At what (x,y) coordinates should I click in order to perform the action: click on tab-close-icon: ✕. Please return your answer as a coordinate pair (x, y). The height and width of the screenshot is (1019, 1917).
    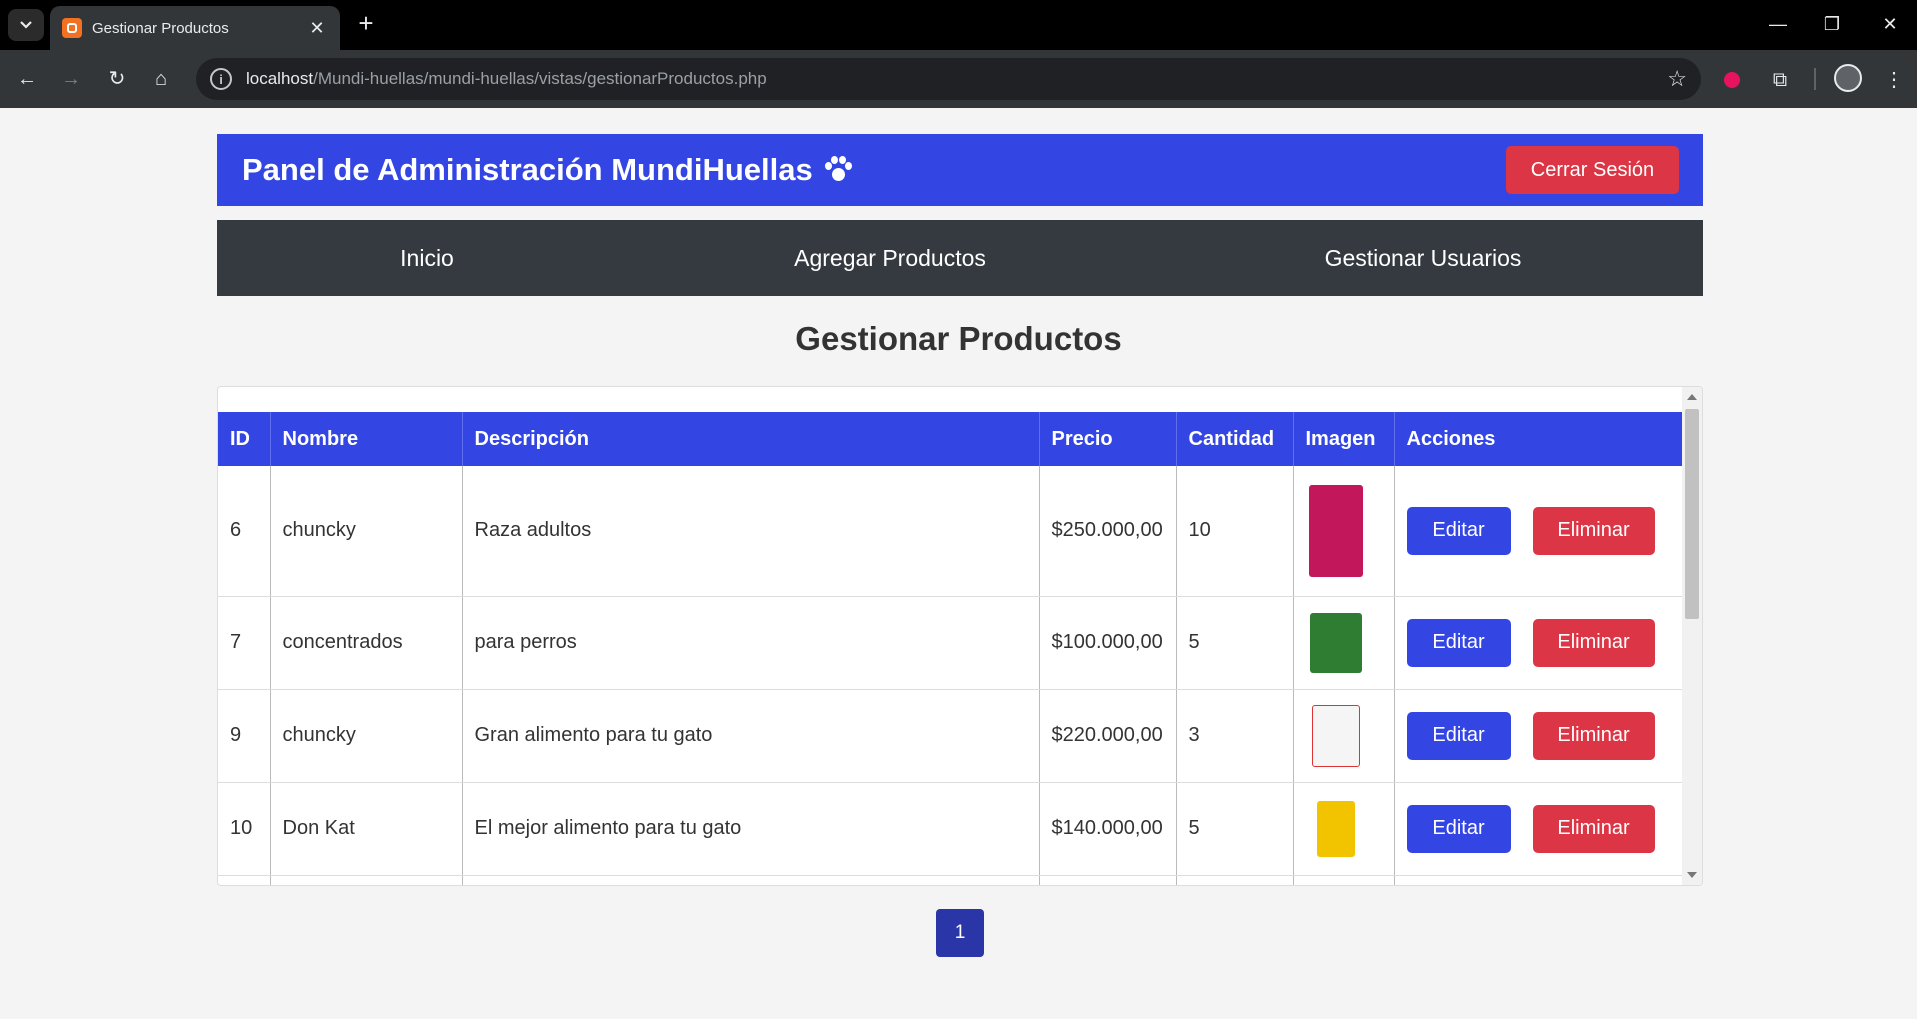
    Looking at the image, I should click on (317, 28).